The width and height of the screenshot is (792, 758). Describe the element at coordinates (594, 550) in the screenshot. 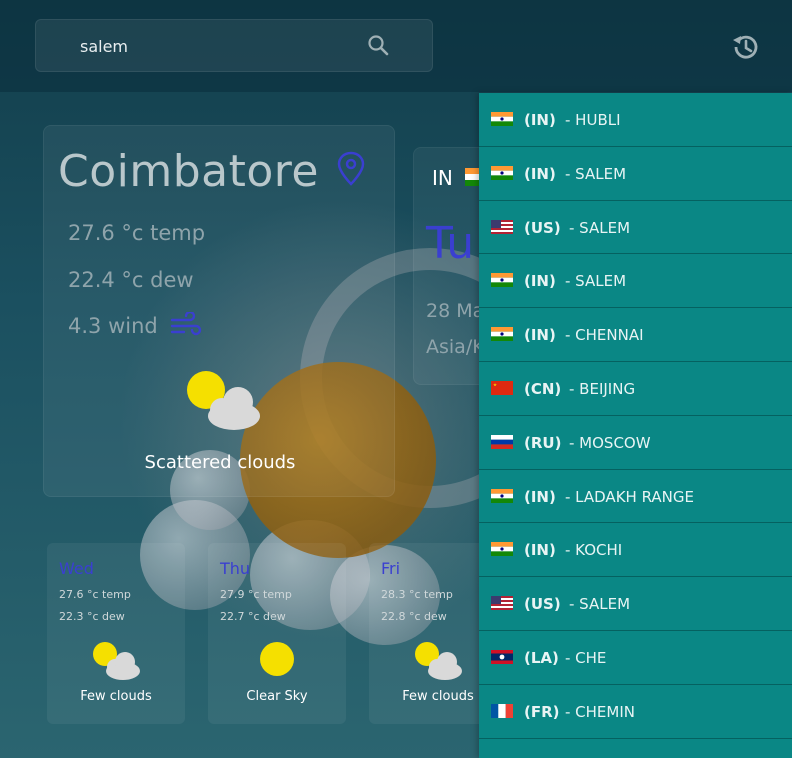

I see `suggestion-city-name: - KOCHI` at that location.